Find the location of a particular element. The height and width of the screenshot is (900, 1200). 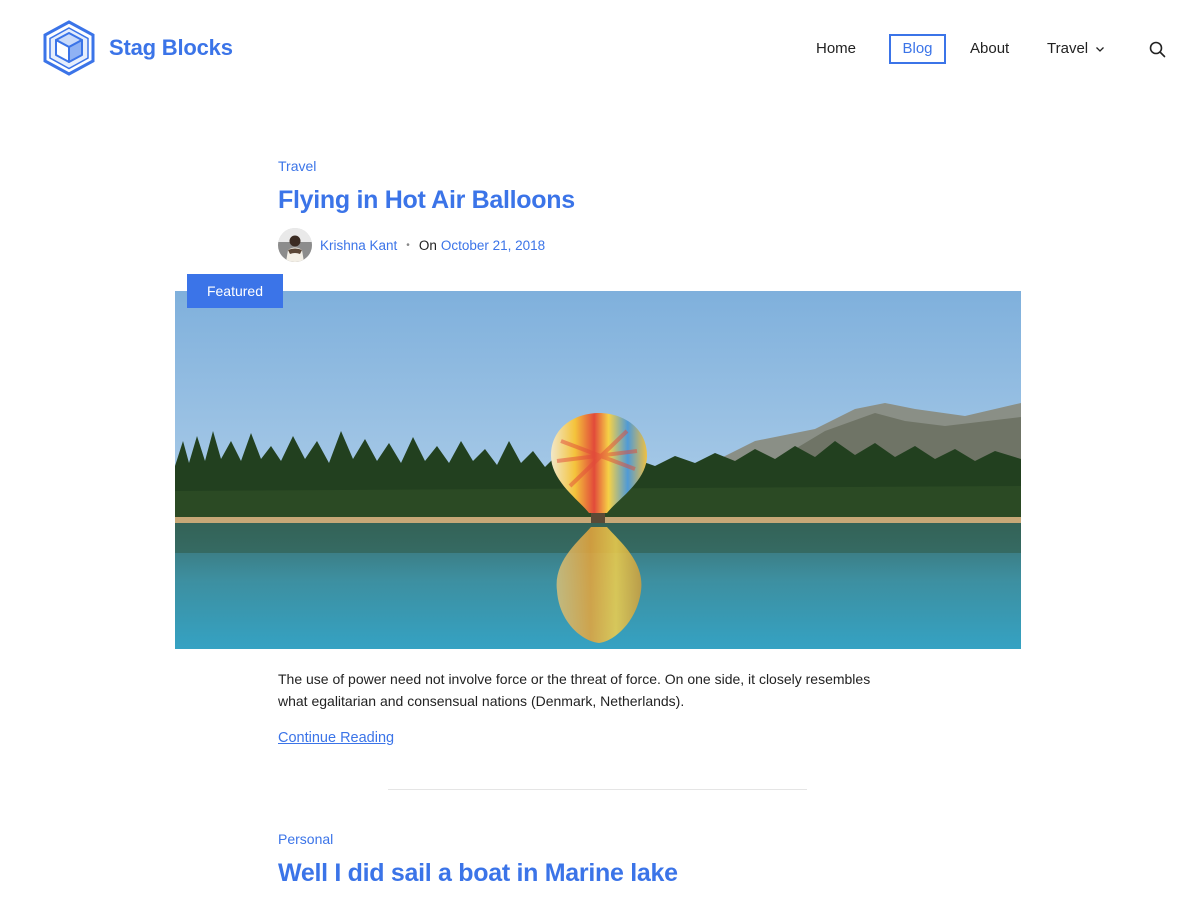

post-category-link: Personal is located at coordinates (305, 839).